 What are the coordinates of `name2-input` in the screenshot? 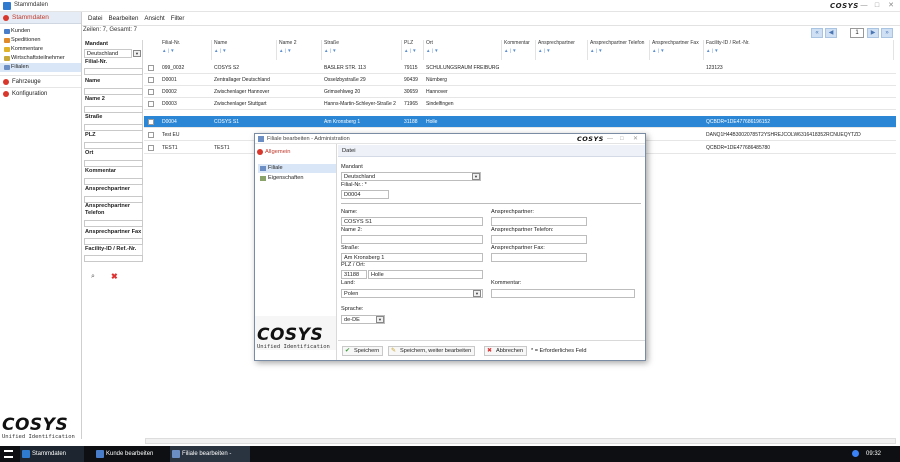 It's located at (412, 239).